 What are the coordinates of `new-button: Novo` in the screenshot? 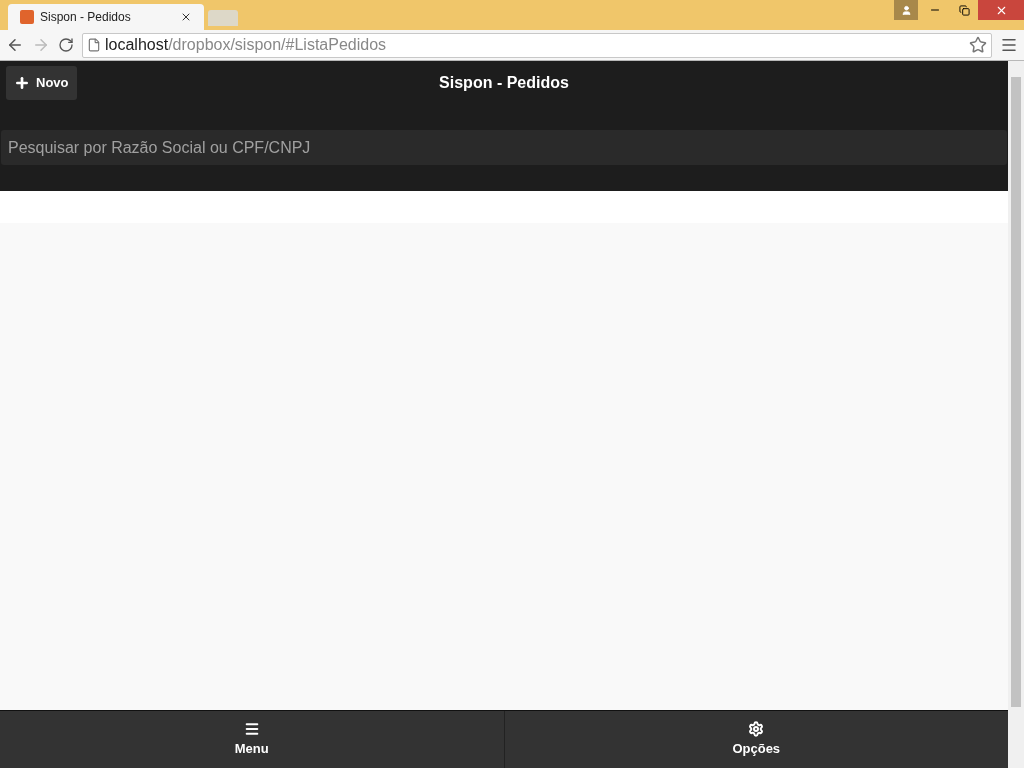 It's located at (41, 83).